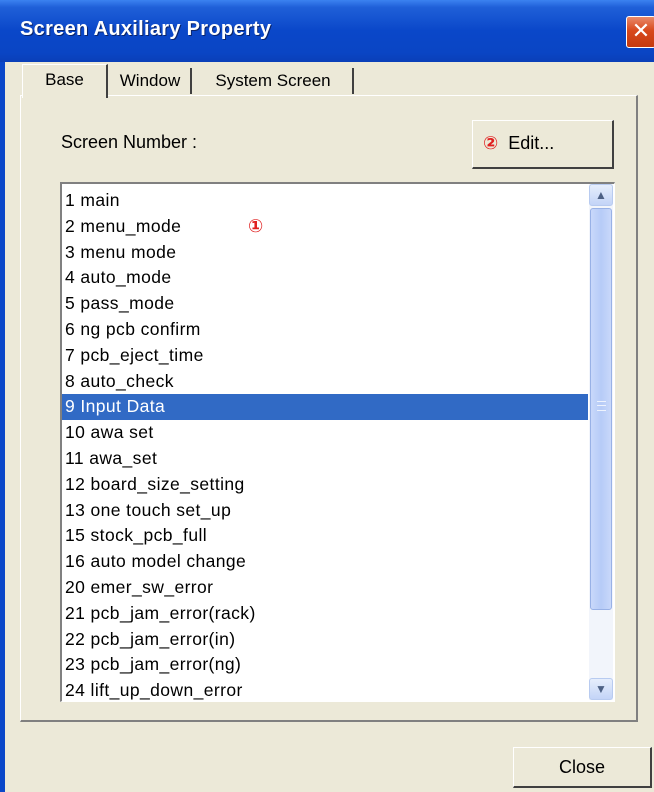 The image size is (654, 792). Describe the element at coordinates (325, 459) in the screenshot. I see `list-item: 11 awa_set` at that location.